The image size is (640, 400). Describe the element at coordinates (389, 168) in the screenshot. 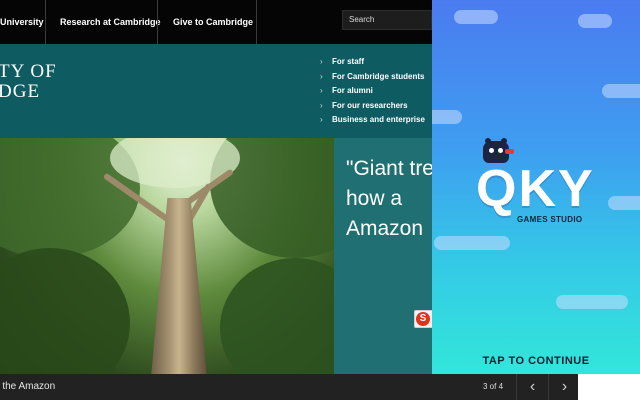

I see `quote-line: "Giant tre` at that location.